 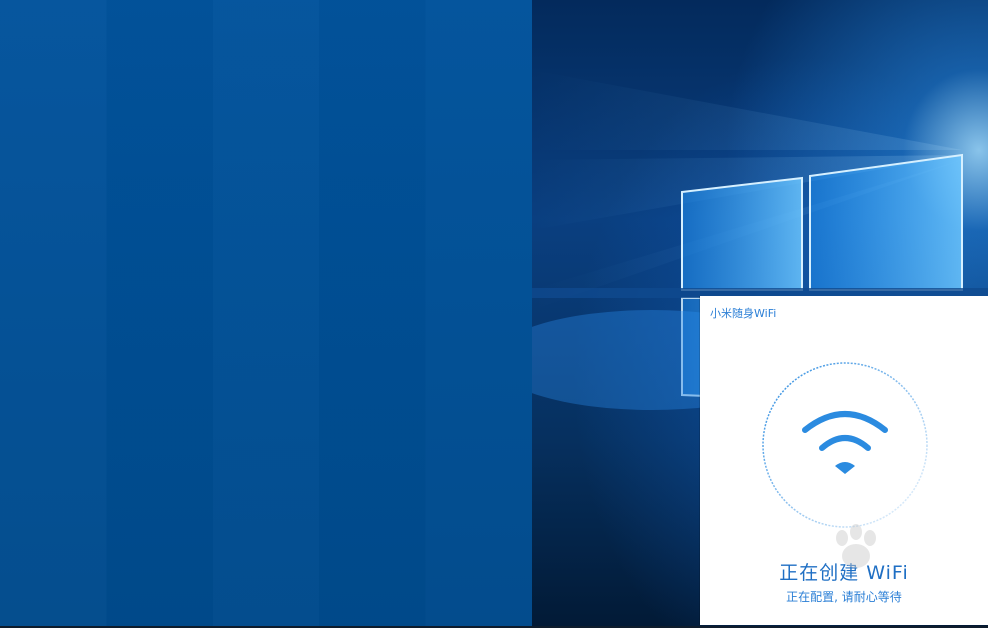 I want to click on window-title: 小米随身WiFi, so click(x=743, y=313).